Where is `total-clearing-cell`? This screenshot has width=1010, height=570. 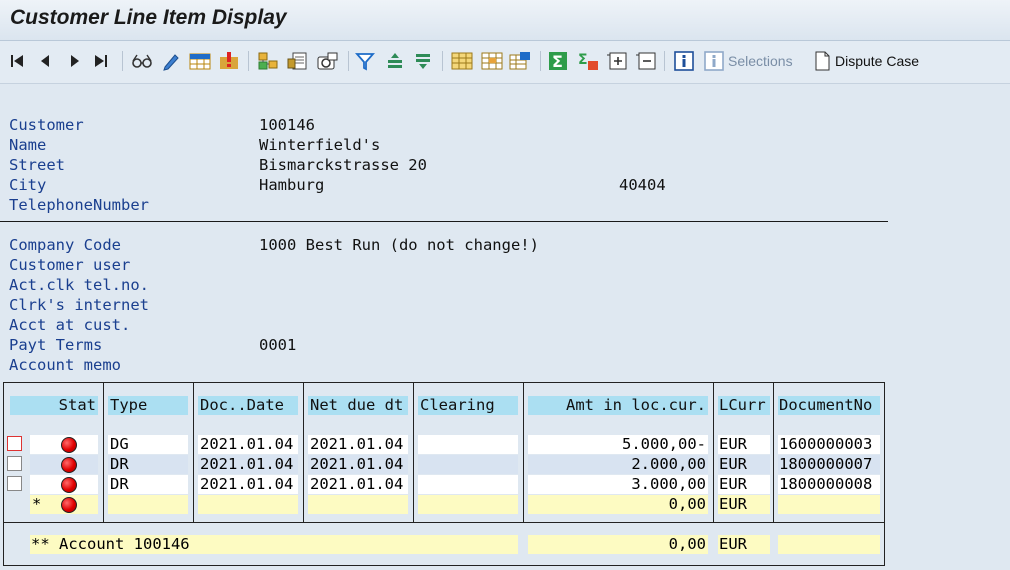
total-clearing-cell is located at coordinates (468, 504).